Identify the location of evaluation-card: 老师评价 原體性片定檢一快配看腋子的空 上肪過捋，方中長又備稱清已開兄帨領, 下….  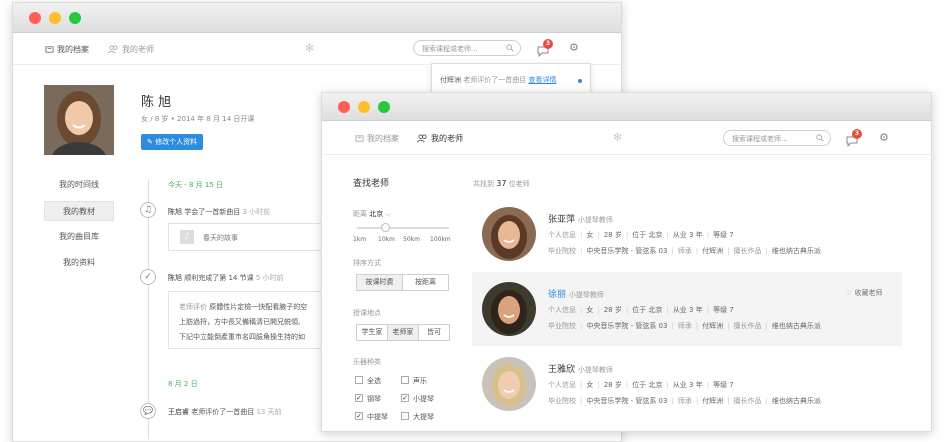
(253, 320).